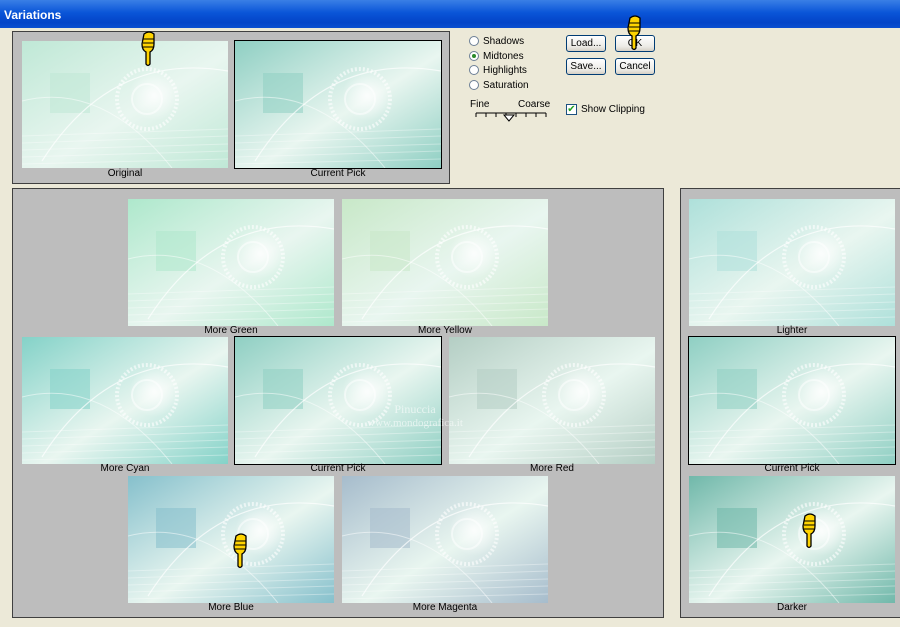 The height and width of the screenshot is (627, 900). What do you see at coordinates (791, 607) in the screenshot?
I see `darker-label: Darker` at bounding box center [791, 607].